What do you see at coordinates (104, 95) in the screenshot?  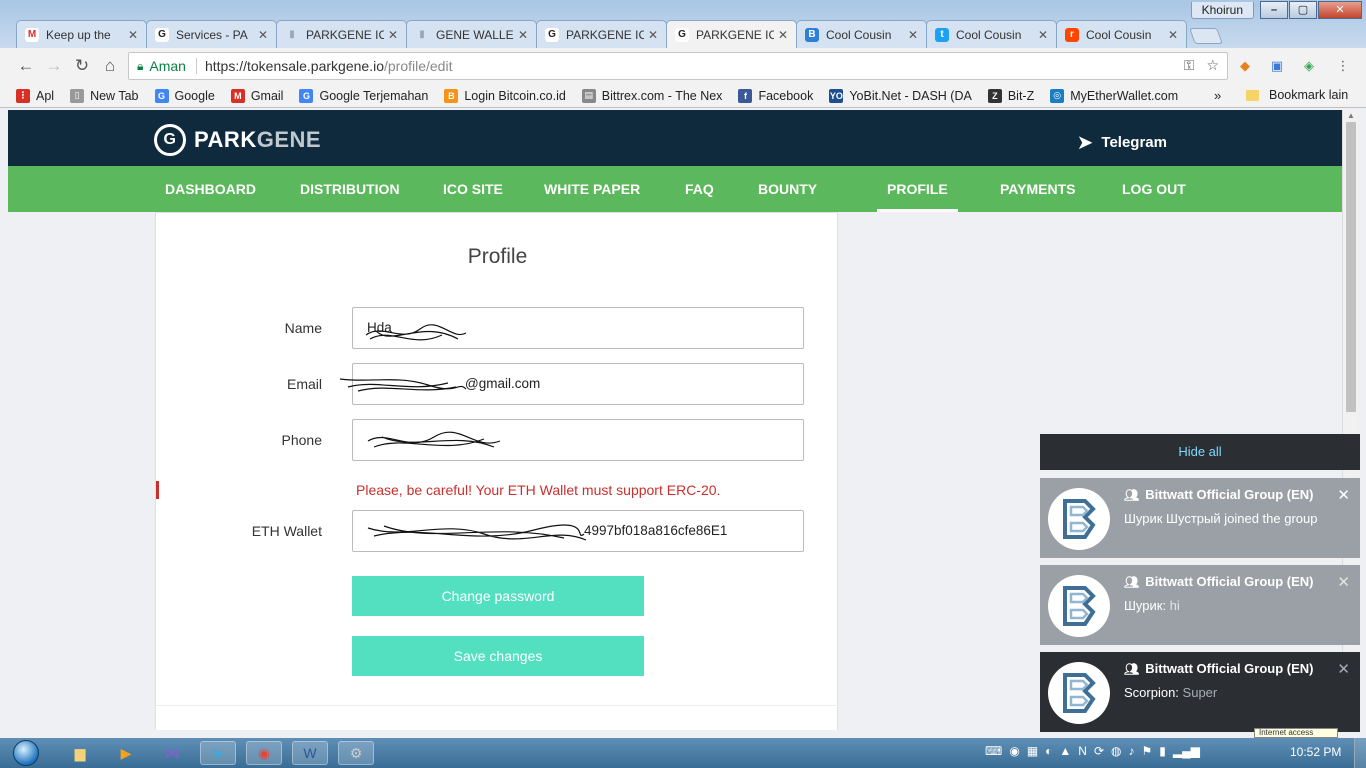 I see `bookmark-item: ▯ New Tab` at bounding box center [104, 95].